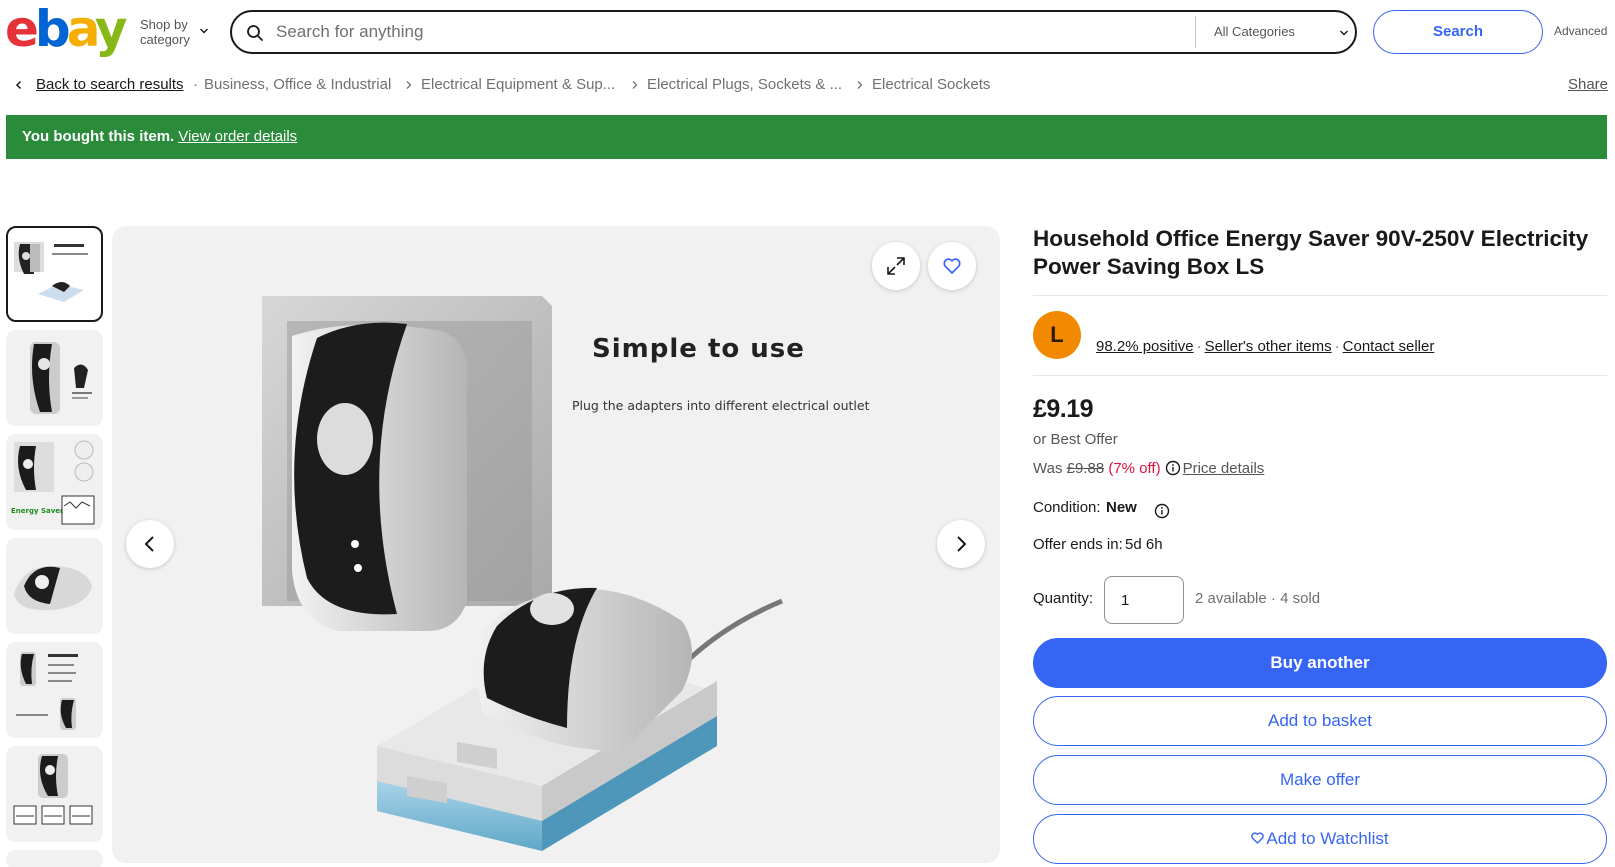 Image resolution: width=1615 pixels, height=867 pixels. I want to click on search-bar: All Categories, so click(793, 32).